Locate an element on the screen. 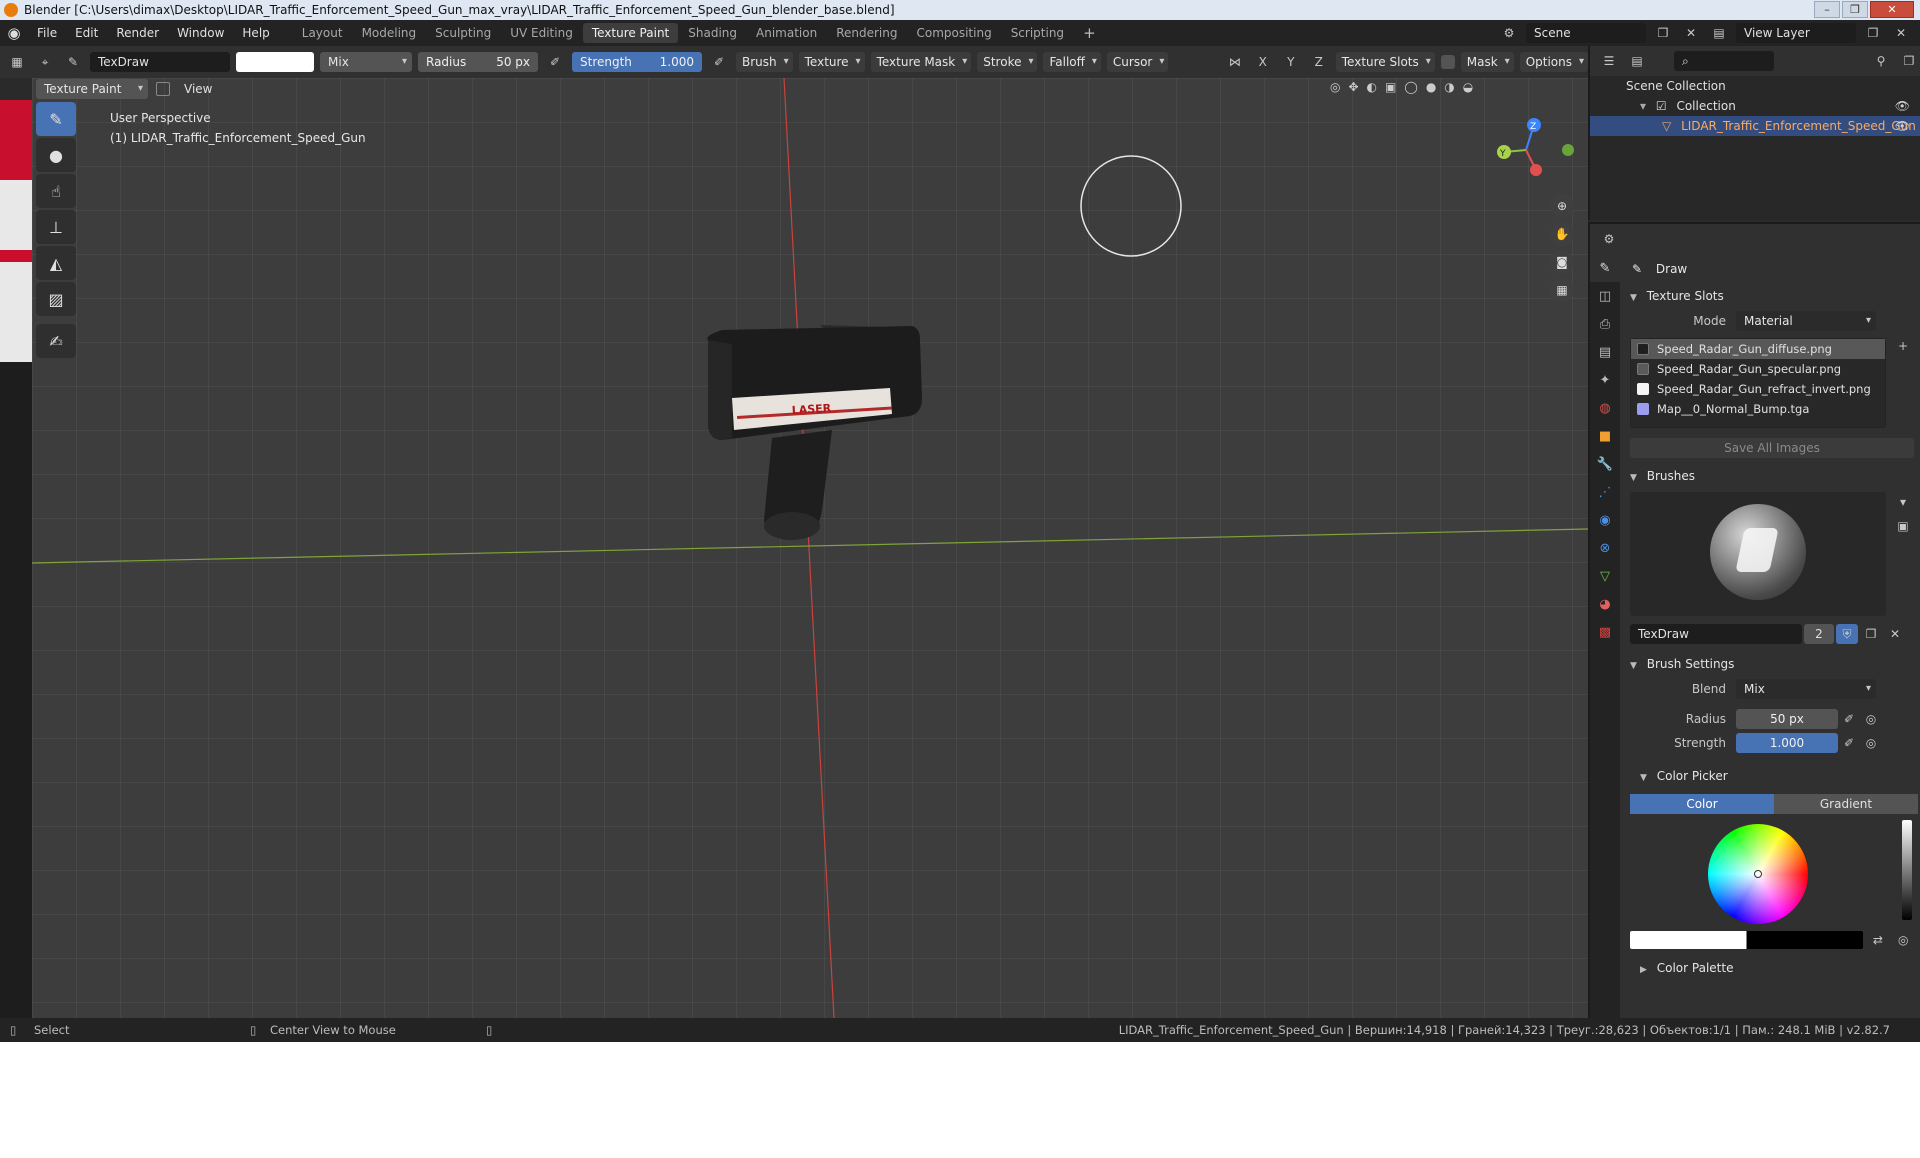 This screenshot has height=1158, width=1920. visibility-icon: ◎ is located at coordinates (1335, 87).